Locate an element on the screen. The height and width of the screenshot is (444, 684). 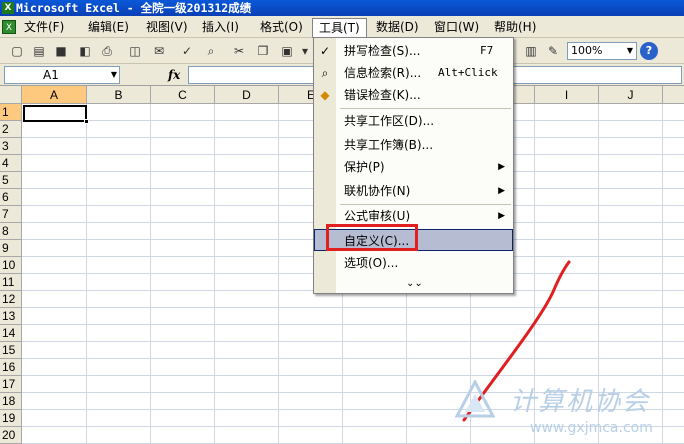
watermark-logo-icon is located at coordinates (475, 399).